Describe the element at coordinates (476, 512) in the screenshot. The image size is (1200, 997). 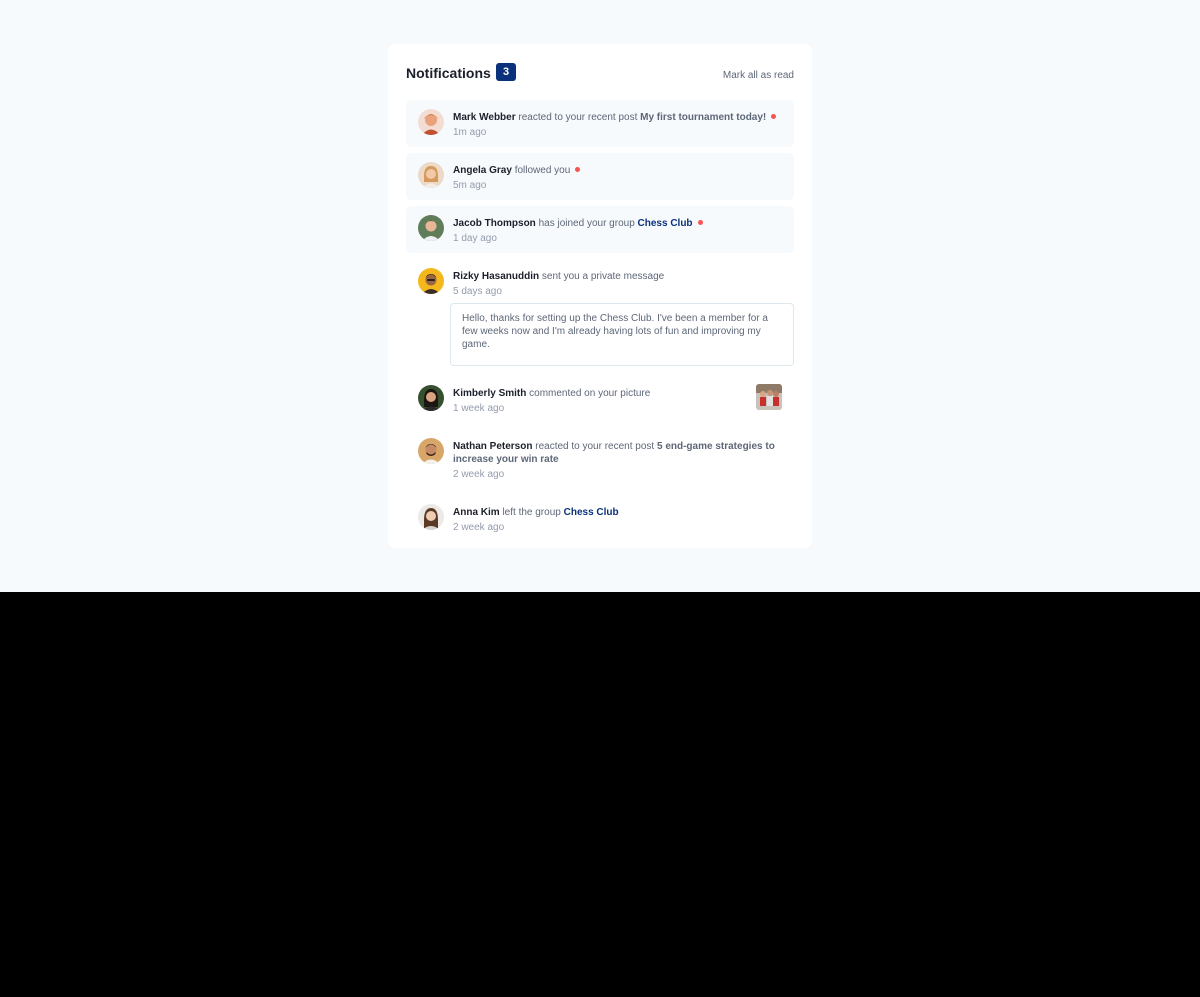
I see `user-name: Anna Kim` at that location.